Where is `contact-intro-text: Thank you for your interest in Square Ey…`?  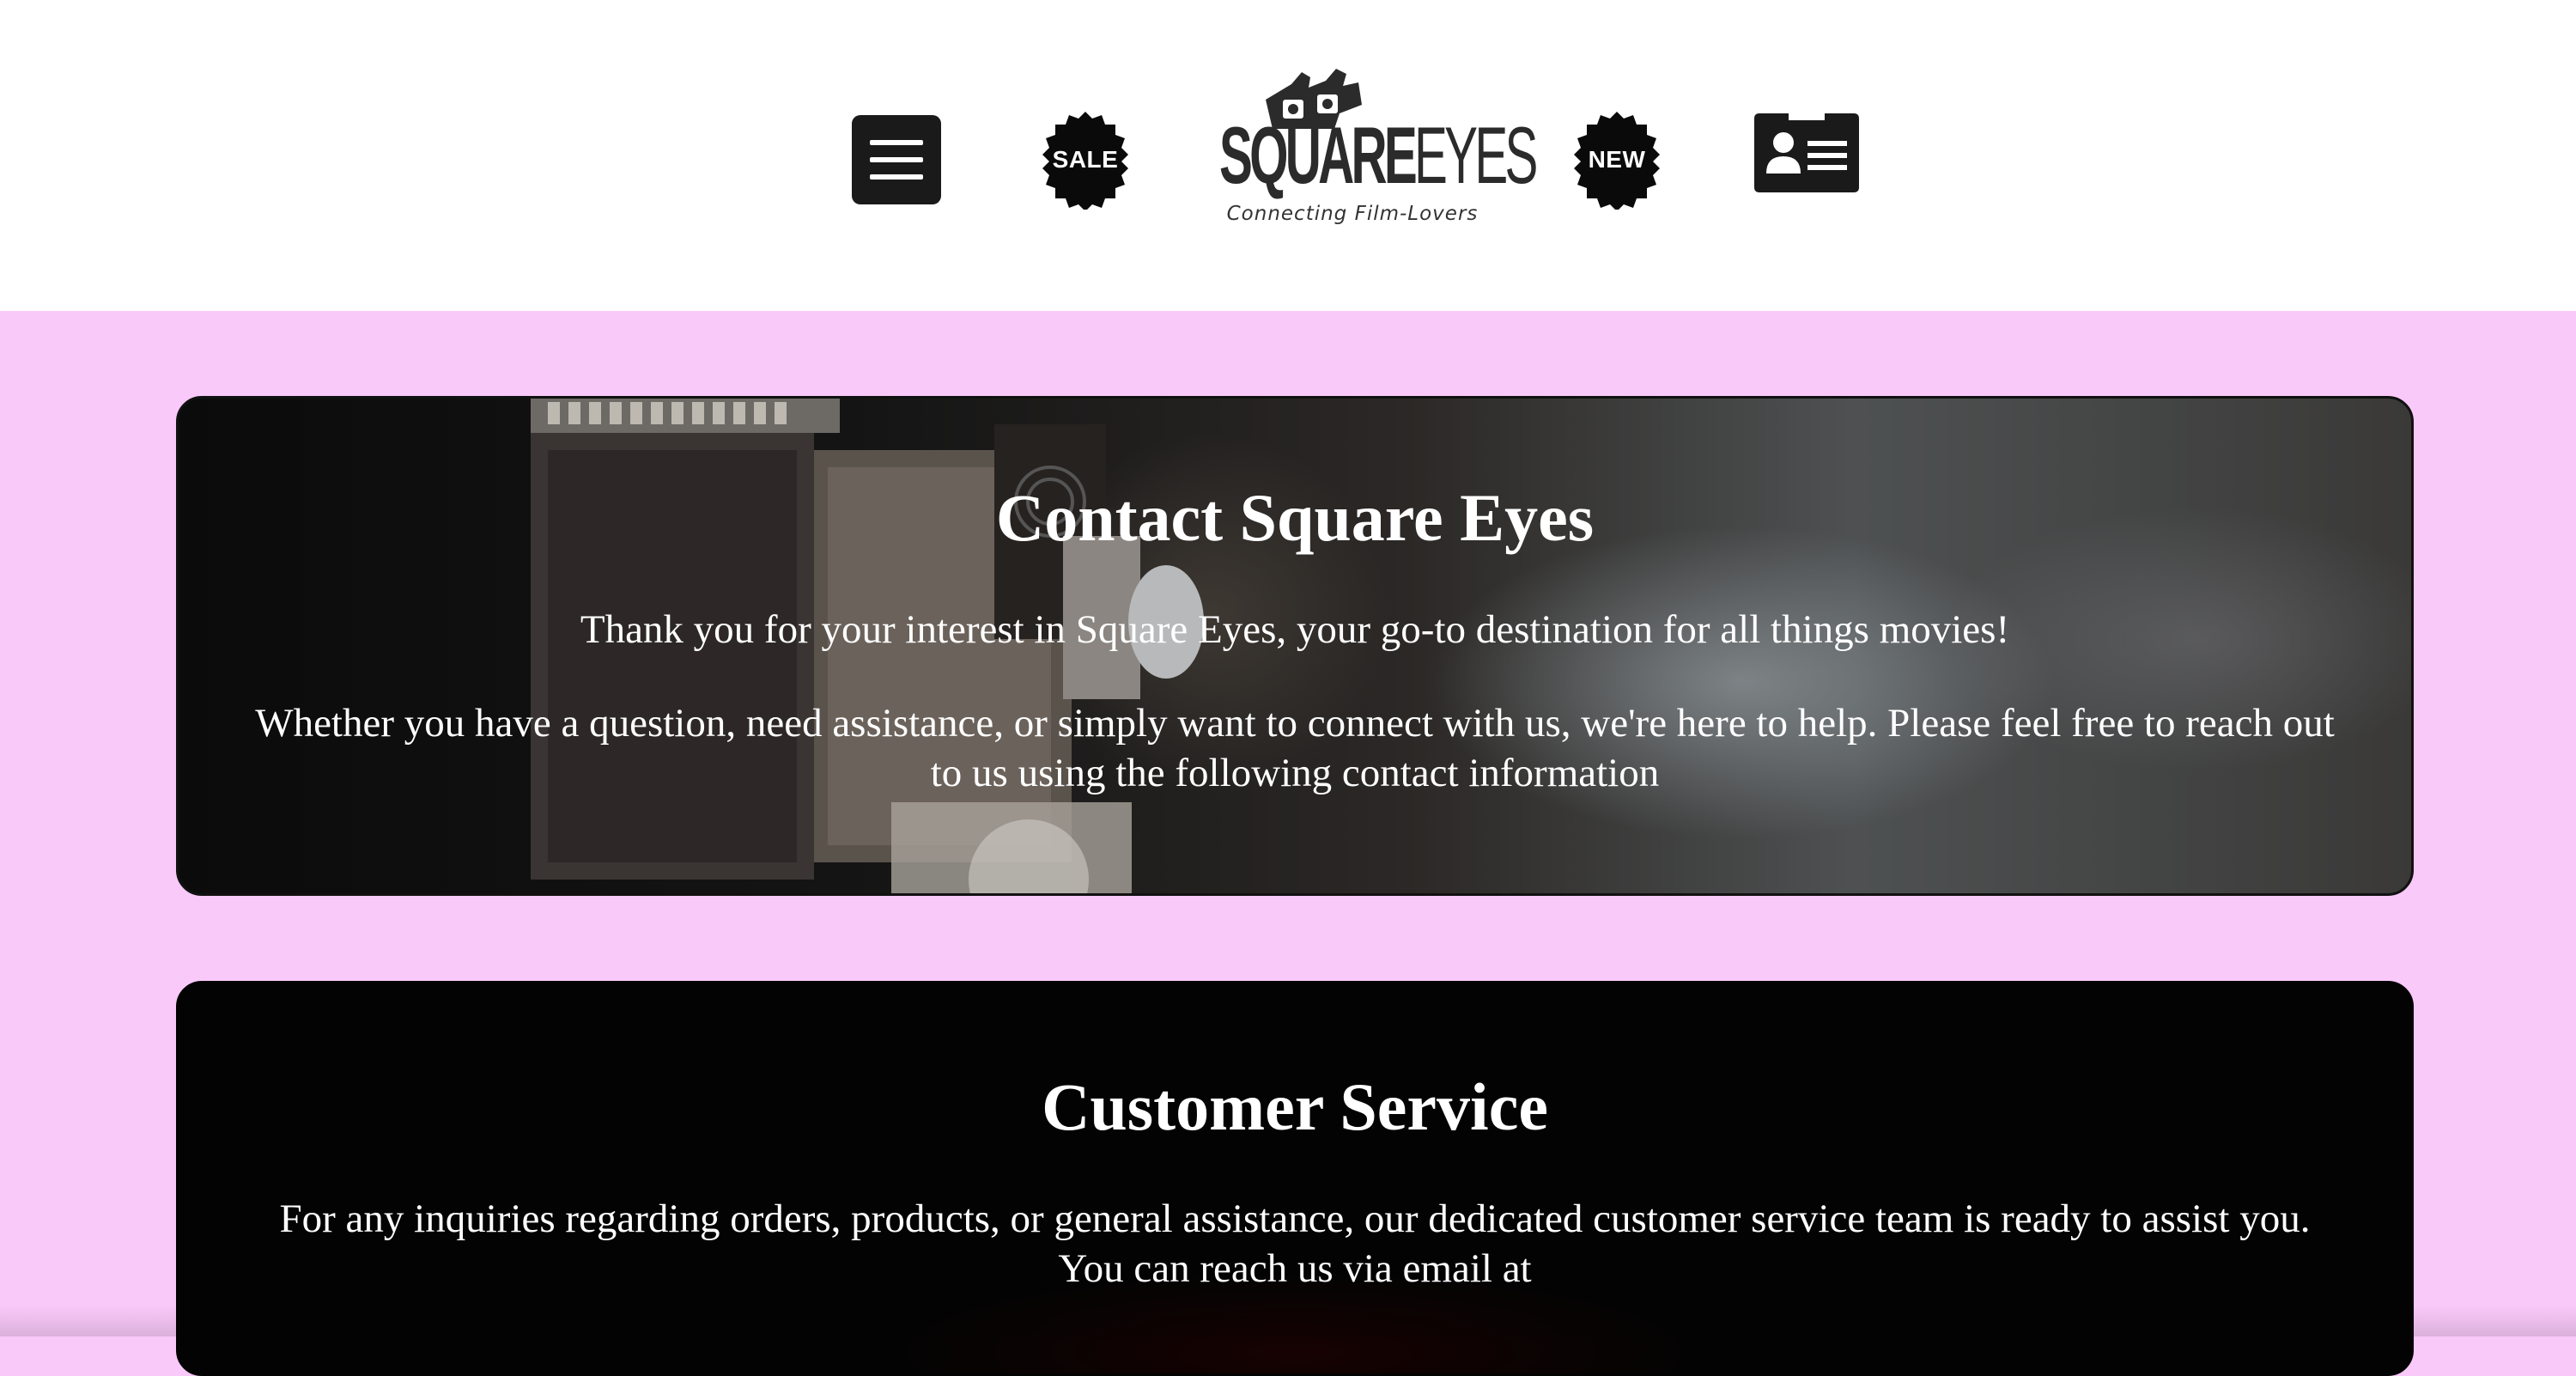 contact-intro-text: Thank you for your interest in Square Ey… is located at coordinates (1295, 629).